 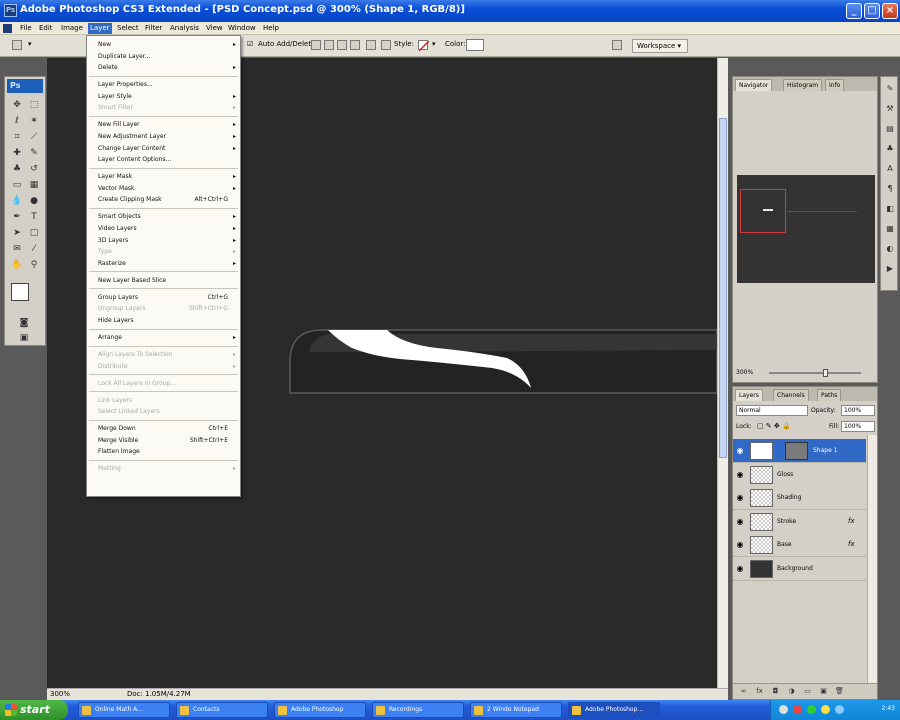 I want to click on taskbar-button: Adobe Photoshop, so click(x=320, y=710).